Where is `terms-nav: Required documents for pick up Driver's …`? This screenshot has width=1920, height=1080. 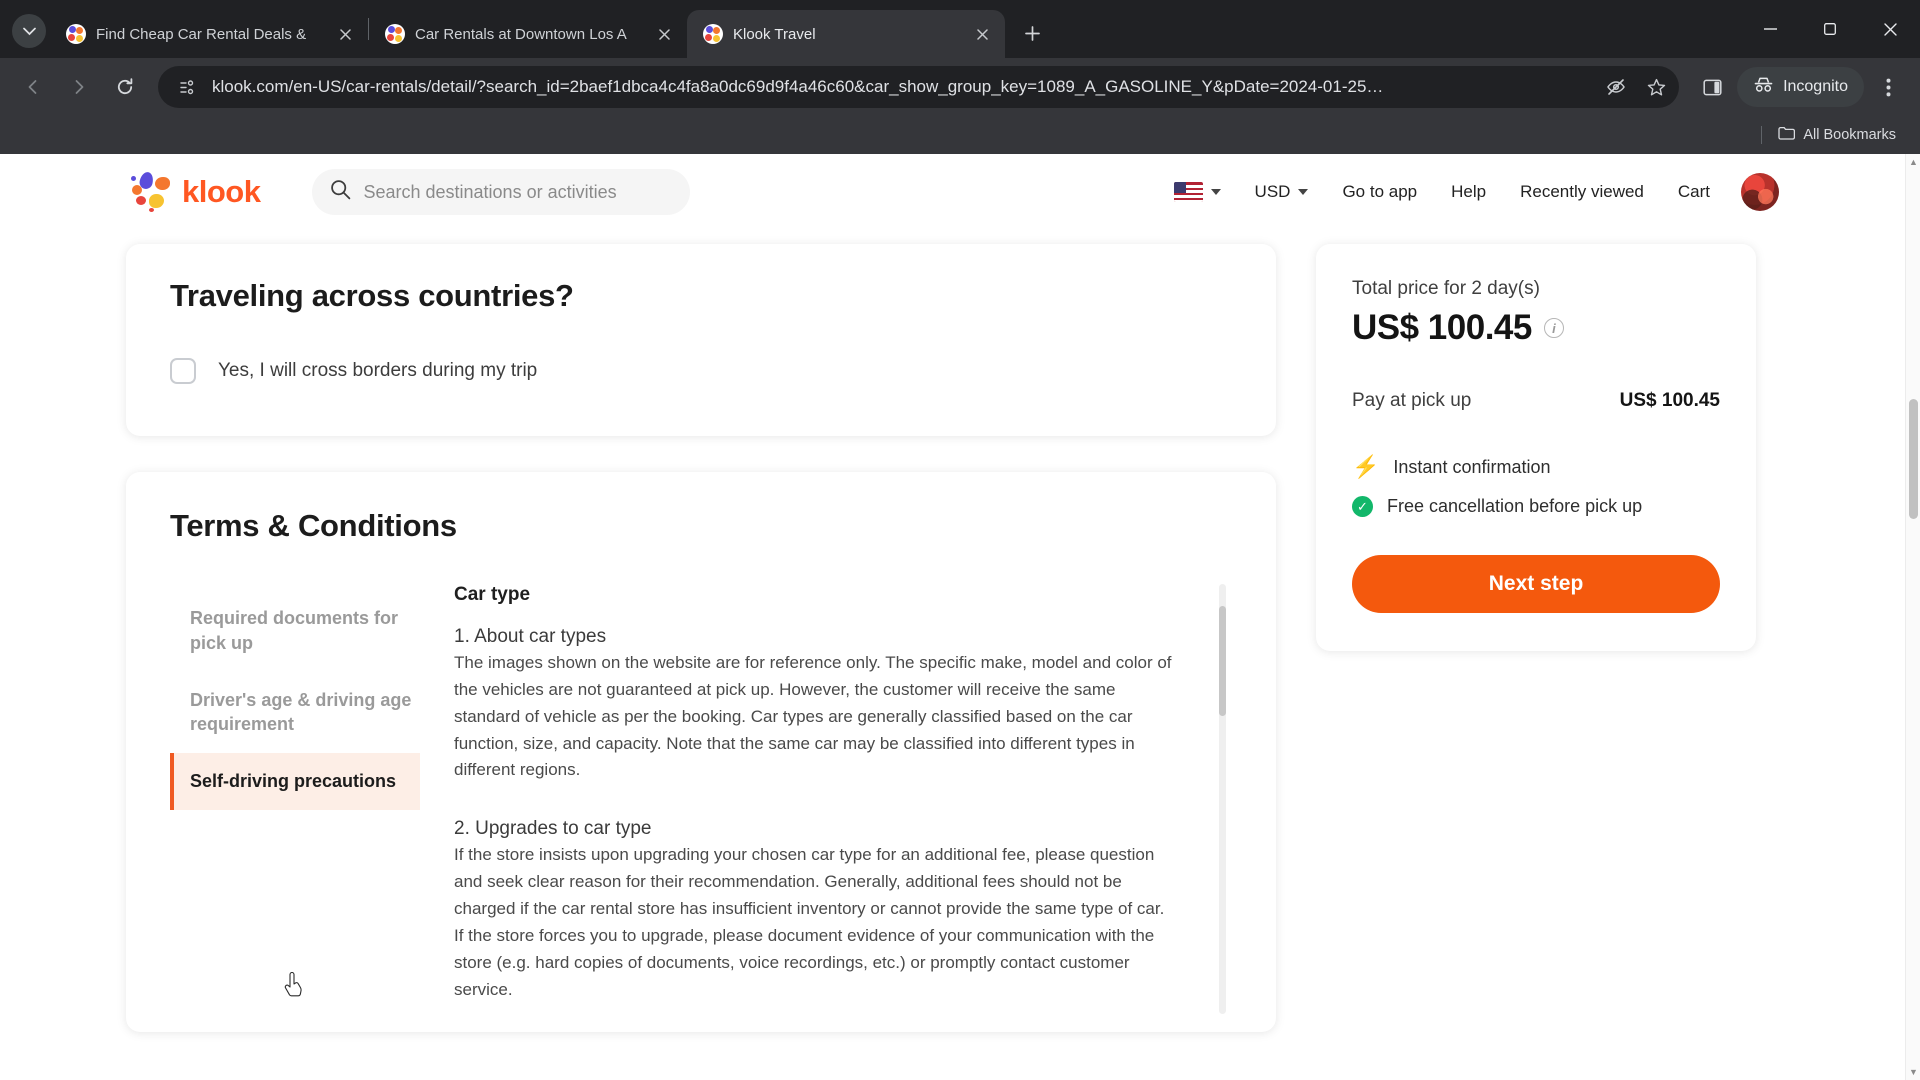 terms-nav: Required documents for pick up Driver's … is located at coordinates (295, 799).